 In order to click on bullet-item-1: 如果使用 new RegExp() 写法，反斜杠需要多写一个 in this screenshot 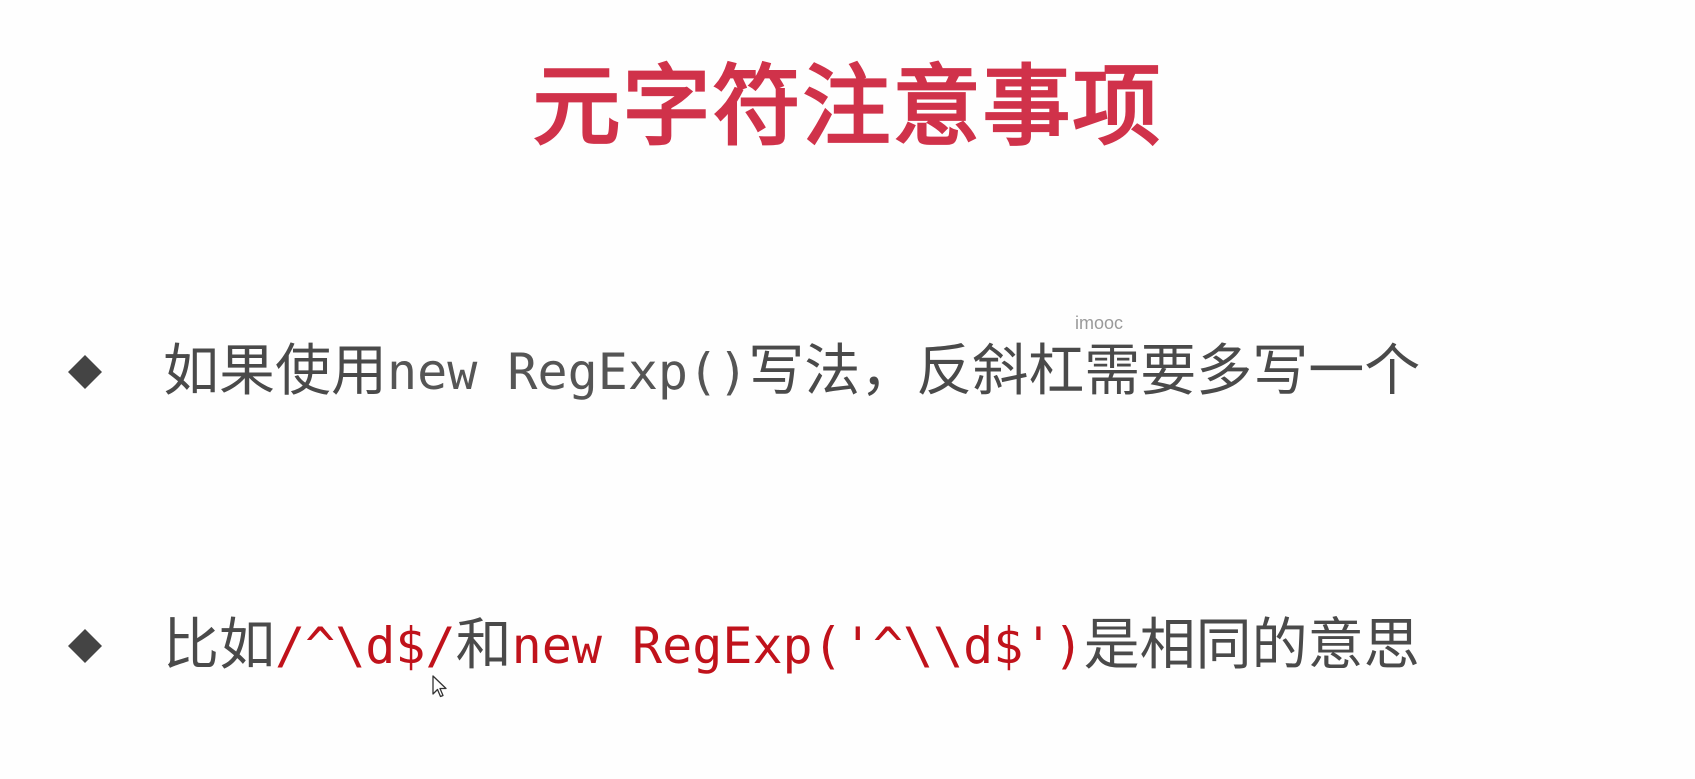, I will do `click(741, 372)`.